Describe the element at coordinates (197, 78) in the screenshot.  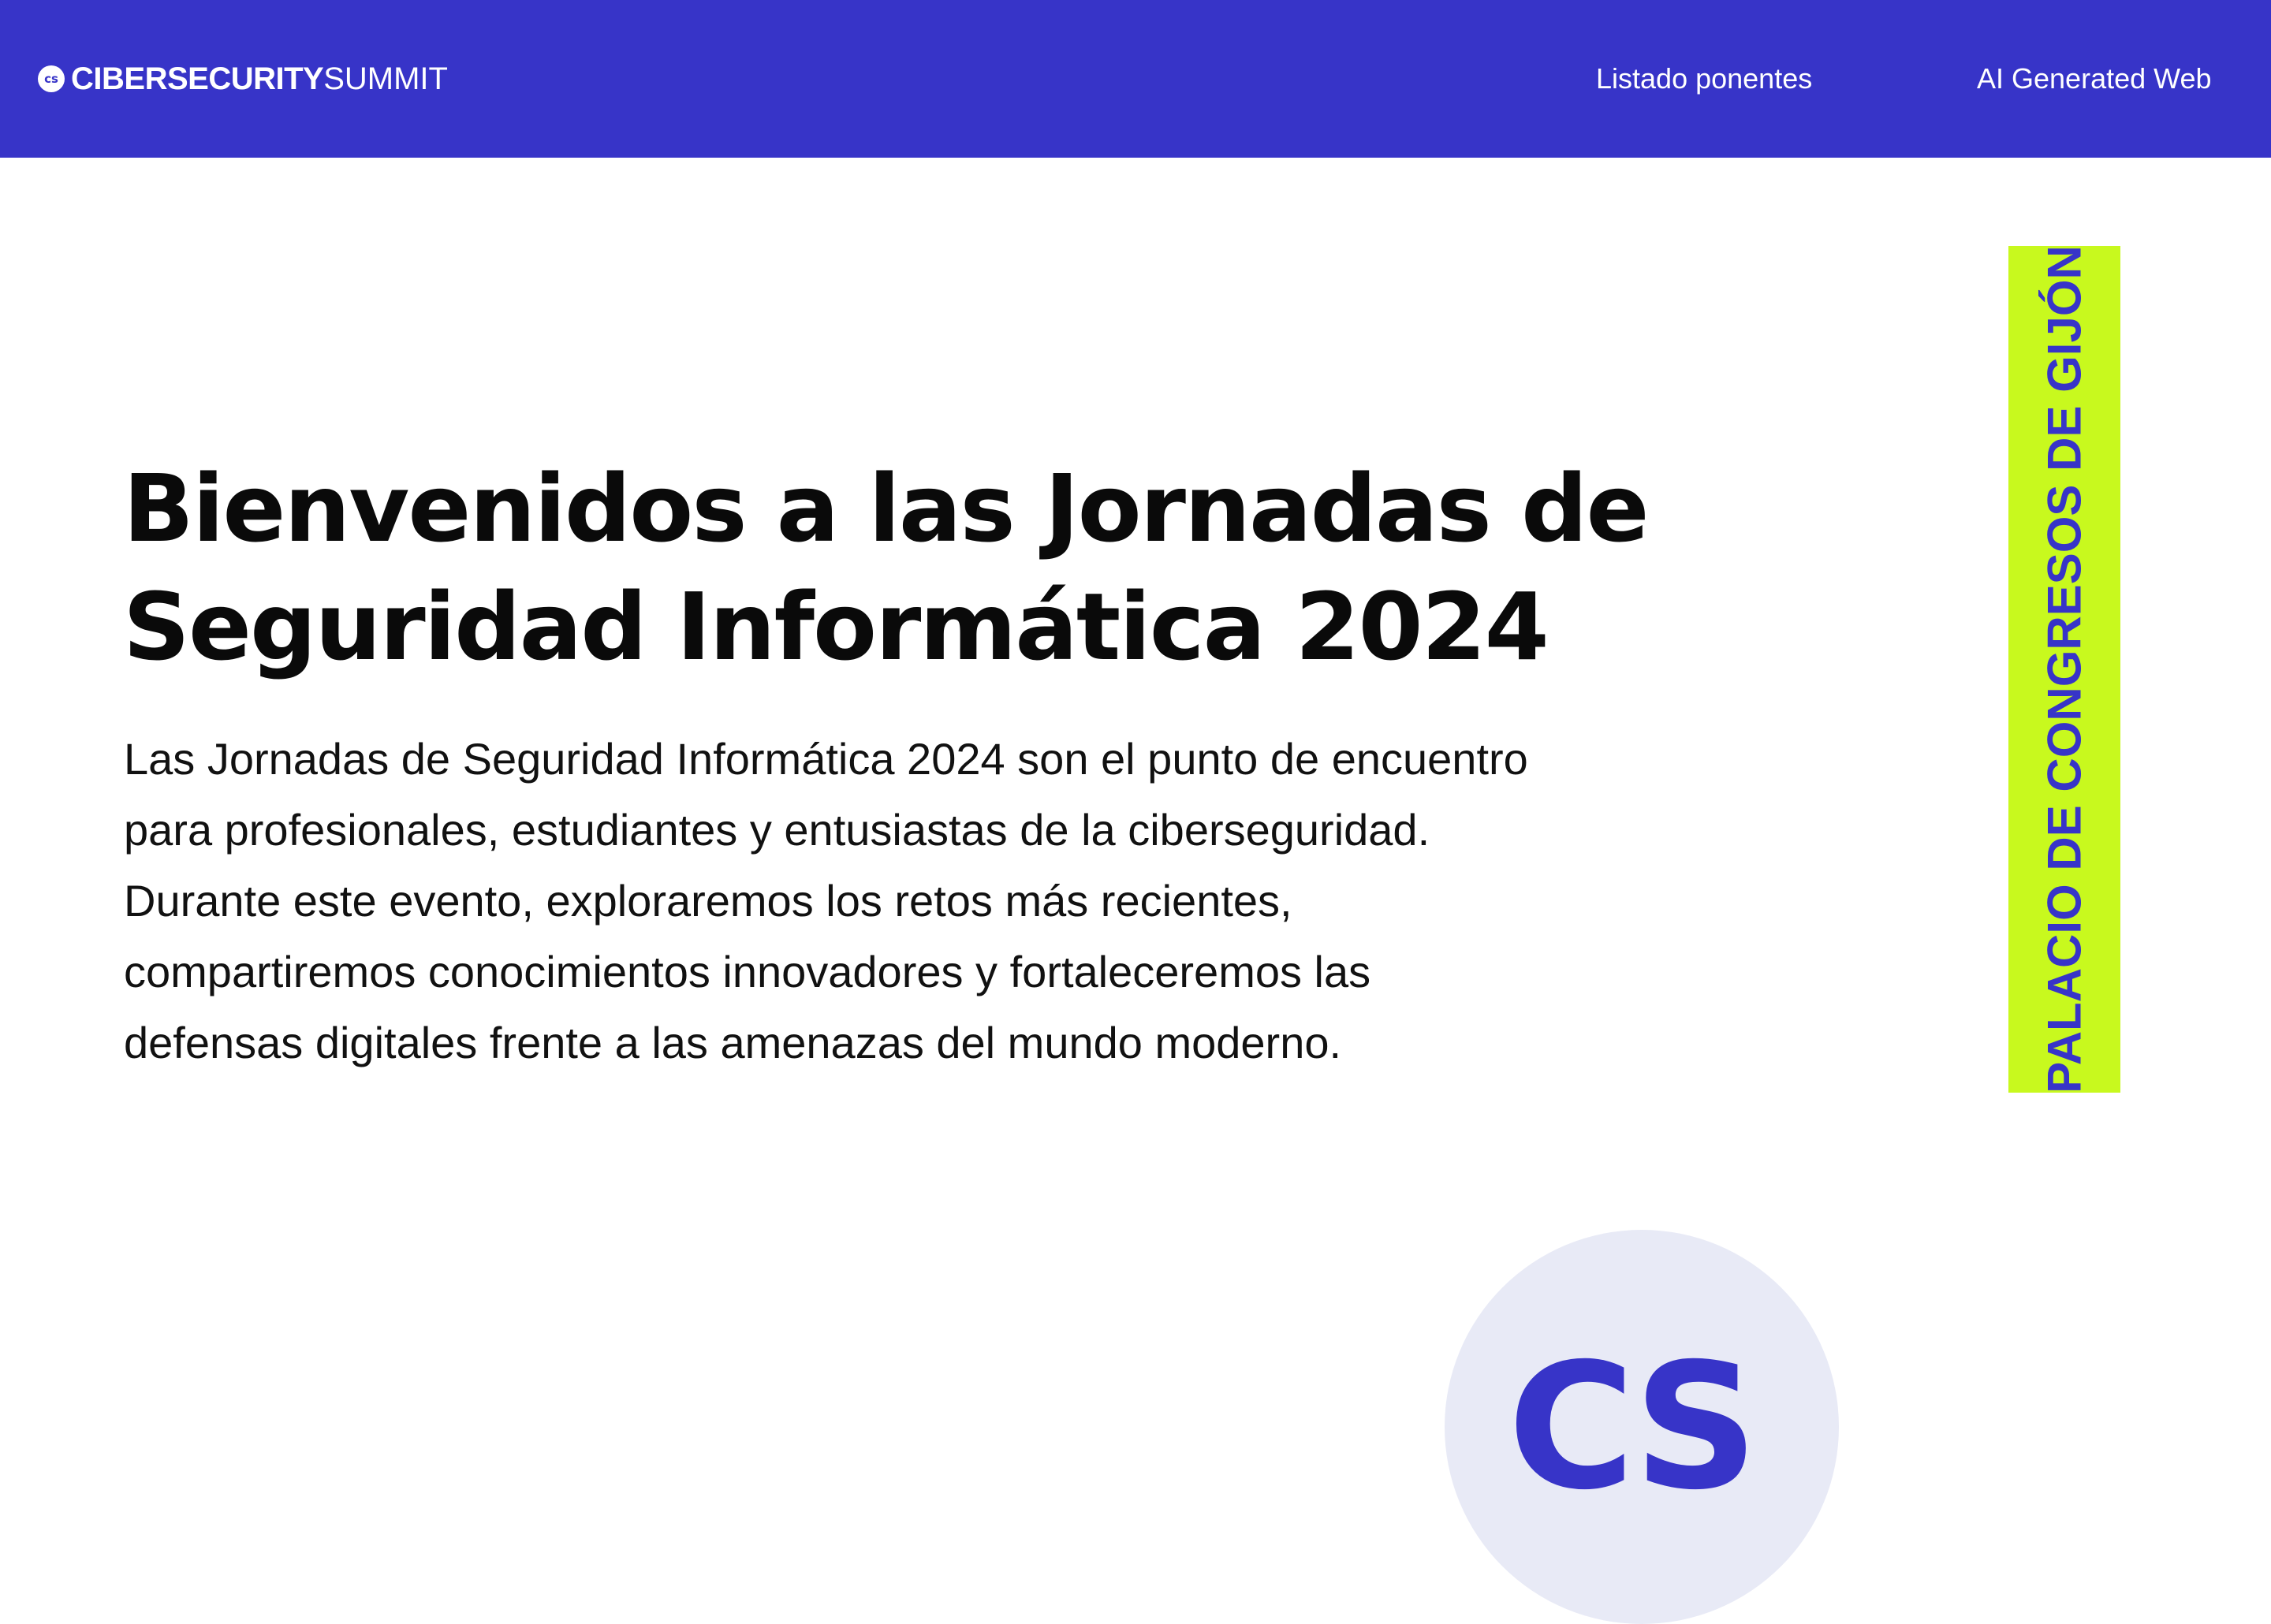
I see `brand-name-strong: CIBERSECURITY` at that location.